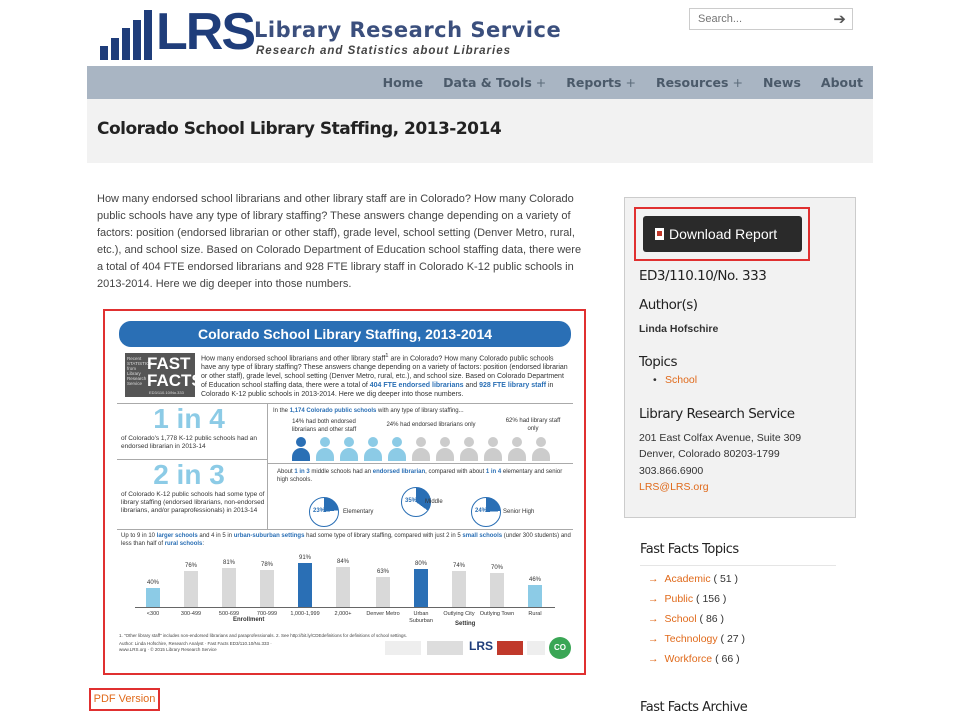  I want to click on nav-item-reports: Reports +, so click(601, 82).